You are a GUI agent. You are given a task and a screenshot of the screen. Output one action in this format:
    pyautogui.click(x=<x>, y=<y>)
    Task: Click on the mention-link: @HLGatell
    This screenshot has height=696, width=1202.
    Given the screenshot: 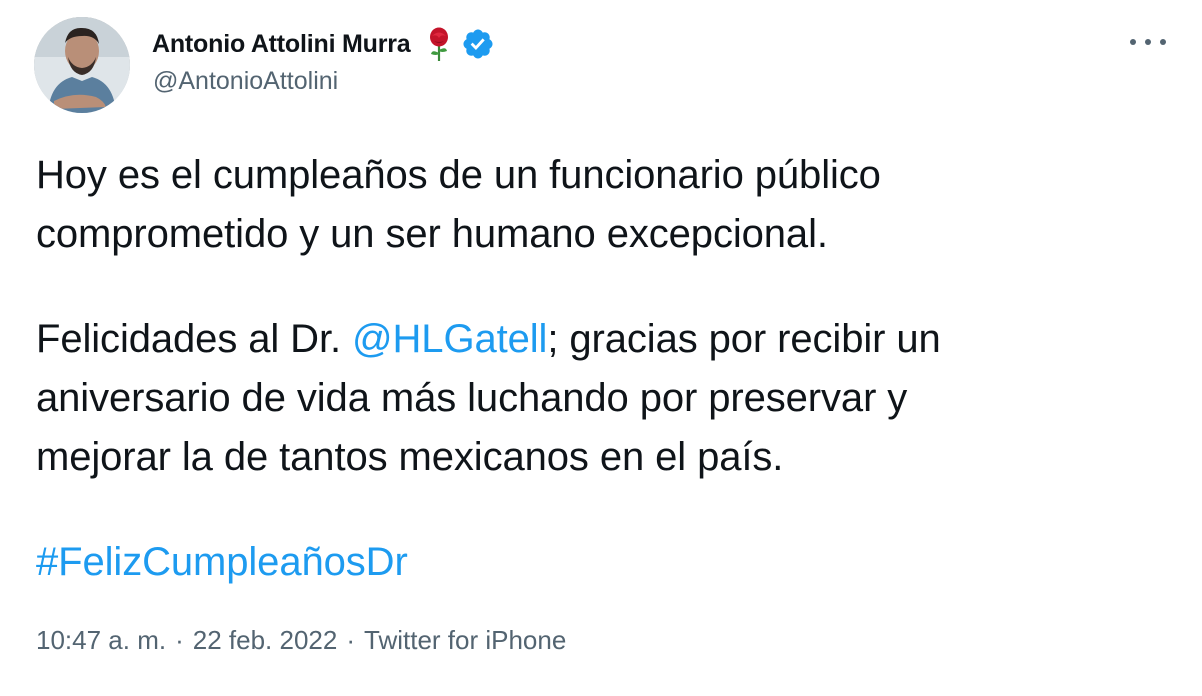 What is the action you would take?
    pyautogui.click(x=449, y=339)
    